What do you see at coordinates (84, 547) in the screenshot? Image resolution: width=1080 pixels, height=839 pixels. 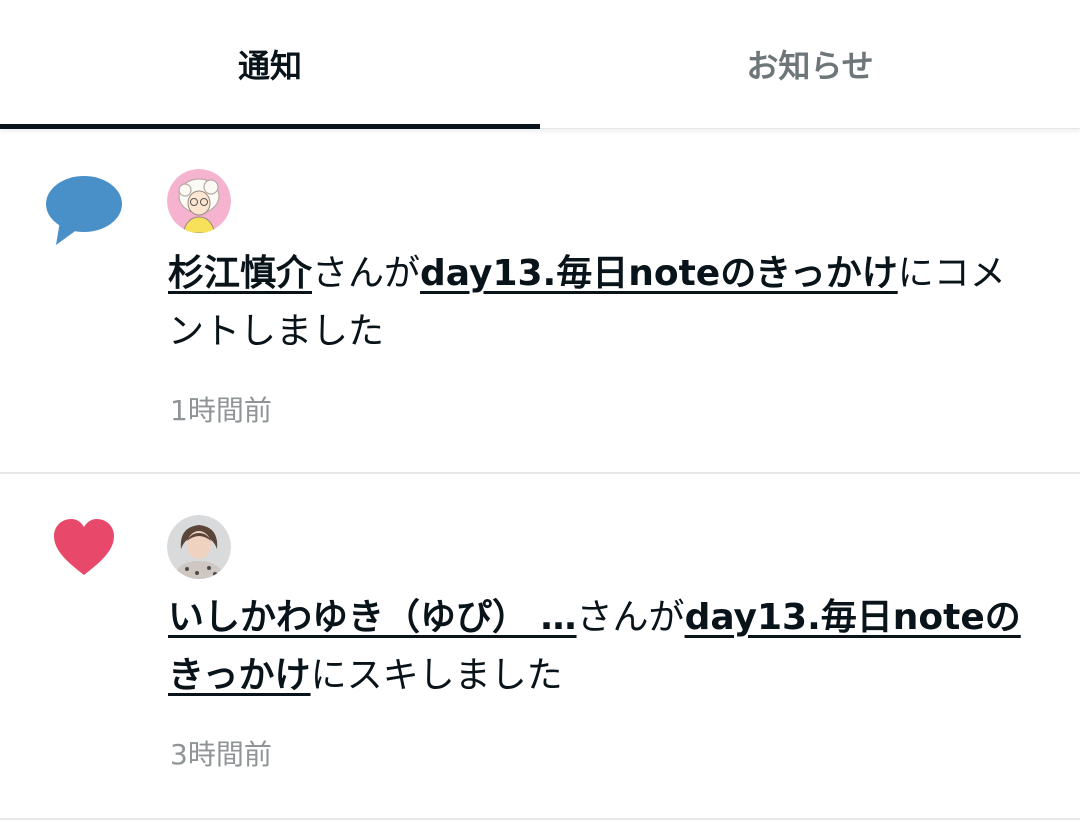 I see `heart-icon` at bounding box center [84, 547].